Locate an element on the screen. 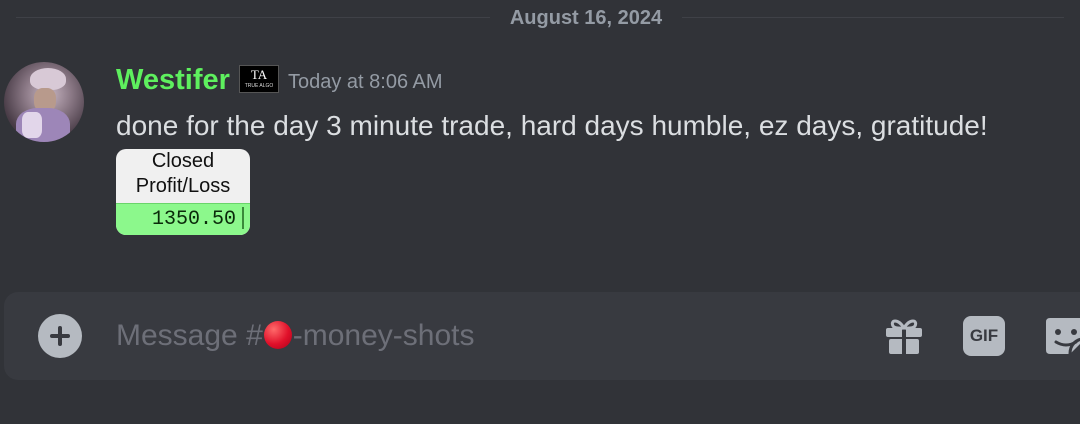 The width and height of the screenshot is (1080, 424). sticker-icon is located at coordinates (1062, 336).